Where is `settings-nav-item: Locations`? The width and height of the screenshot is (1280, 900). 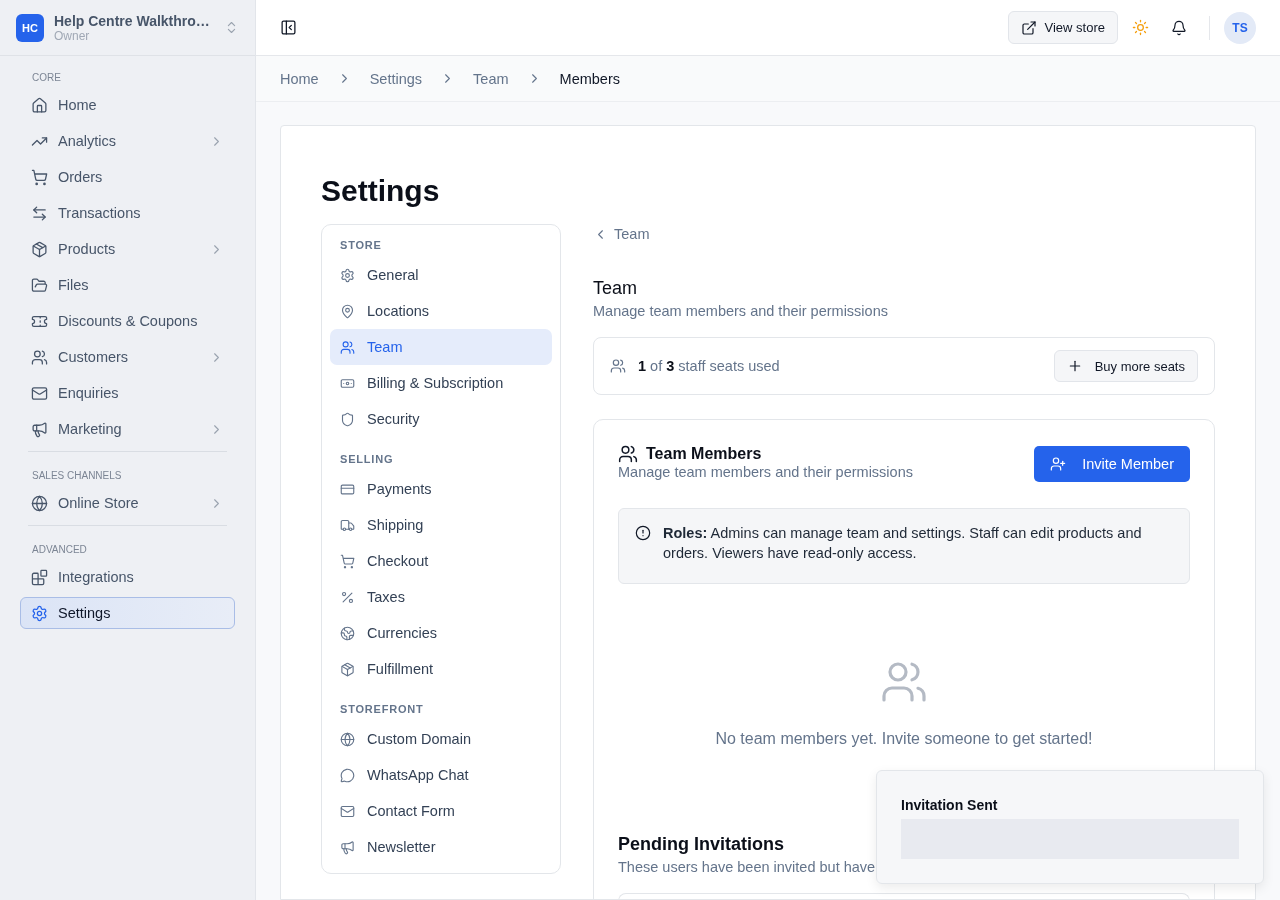
settings-nav-item: Locations is located at coordinates (441, 311).